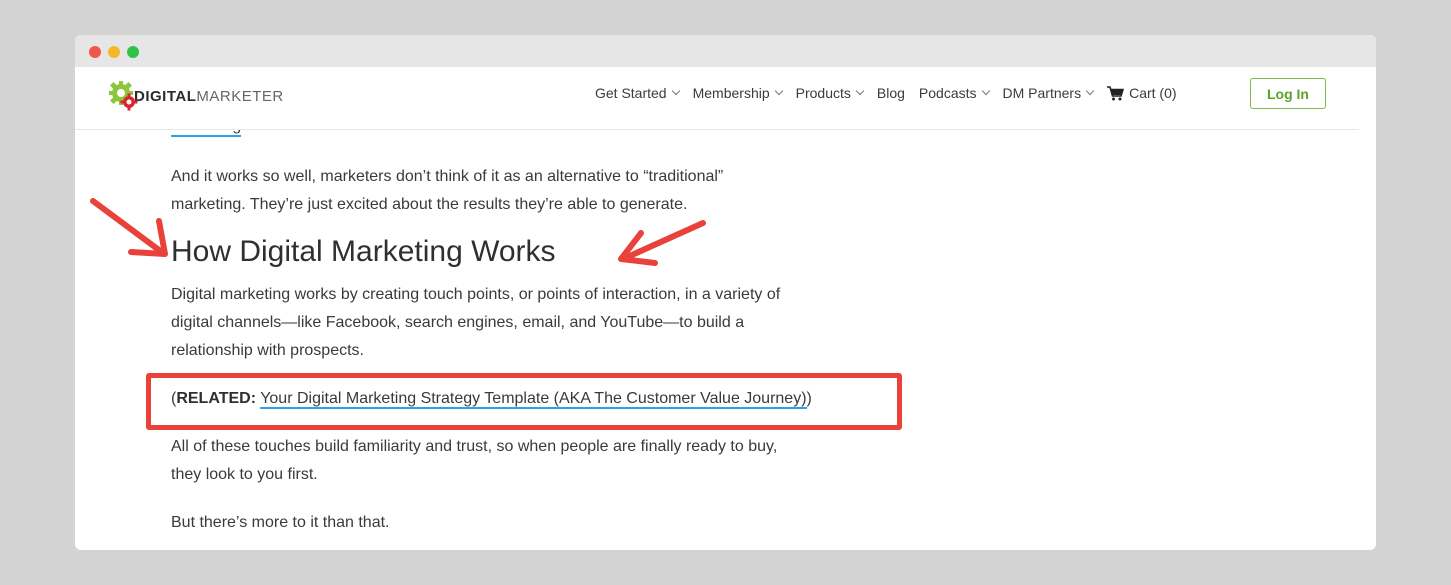  I want to click on gear-logo-icon, so click(124, 96).